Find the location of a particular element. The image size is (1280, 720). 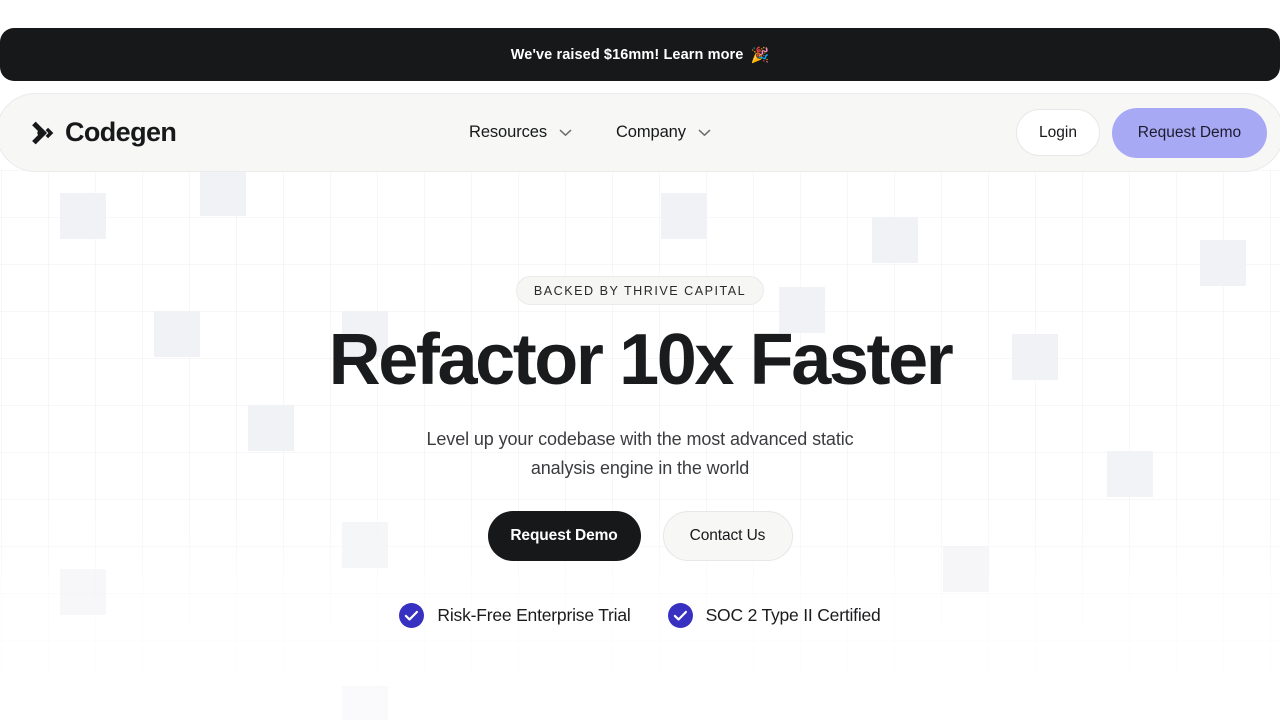

codegen-diamond-icon is located at coordinates (43, 132).